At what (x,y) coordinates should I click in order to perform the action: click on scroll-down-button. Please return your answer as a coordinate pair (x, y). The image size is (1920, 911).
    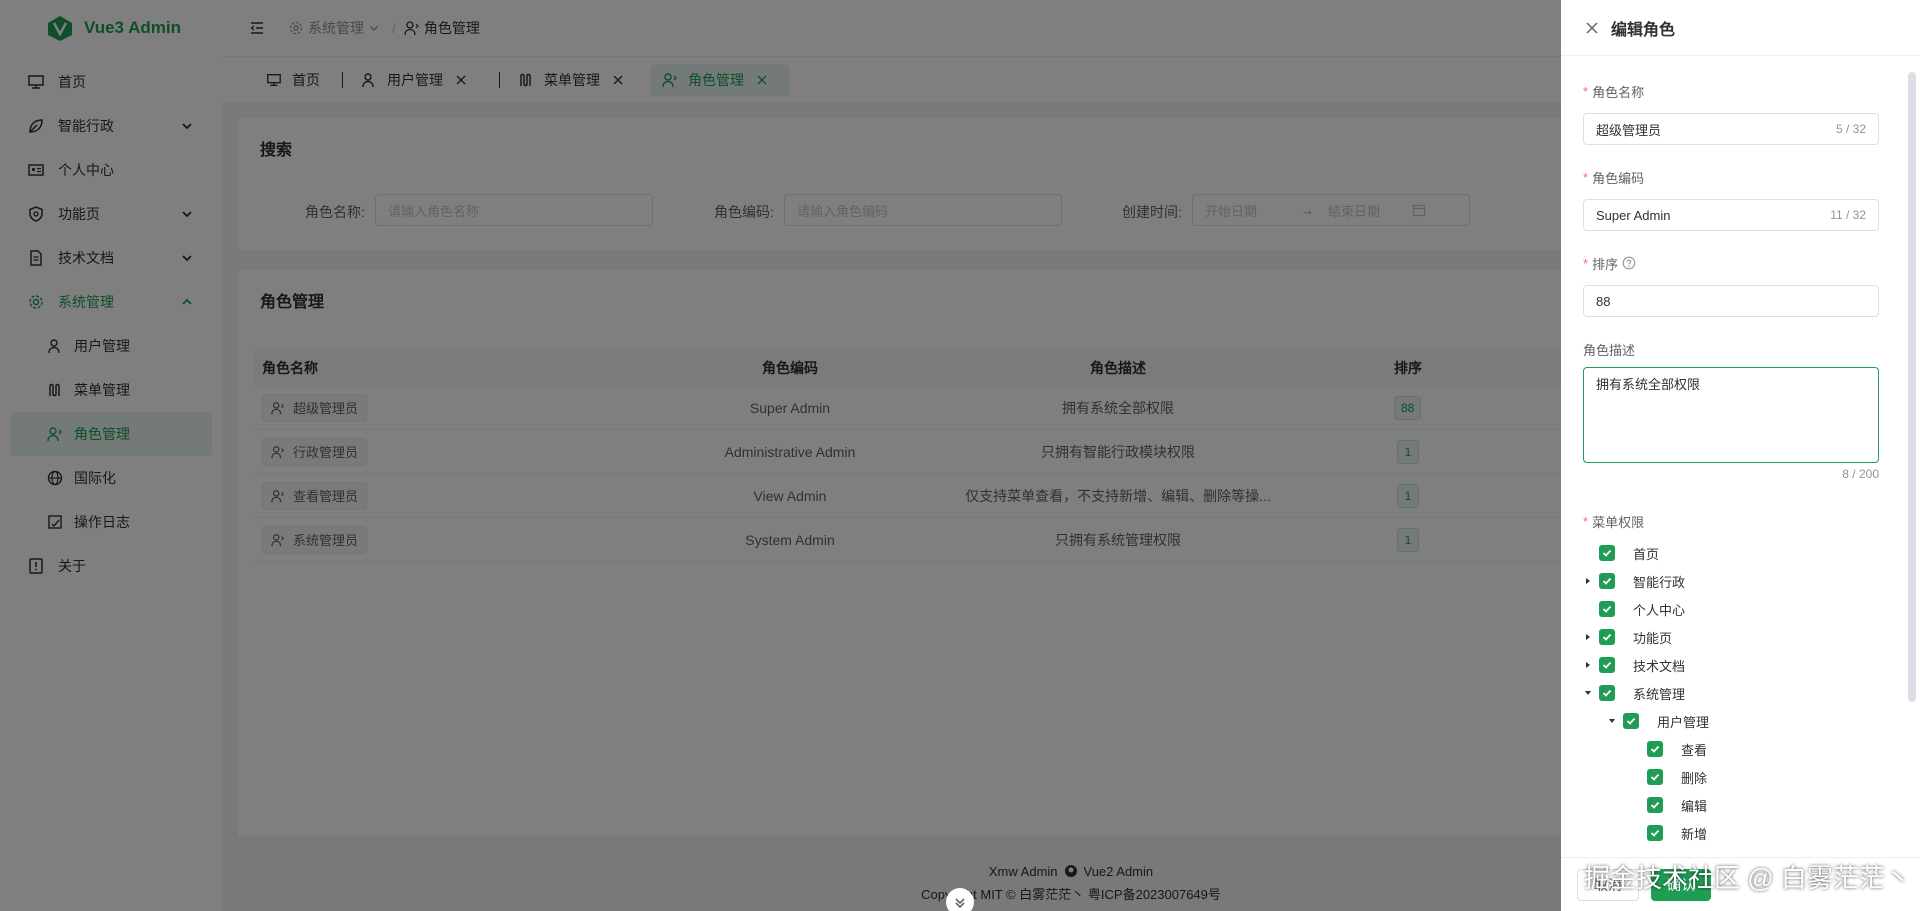
    Looking at the image, I should click on (960, 899).